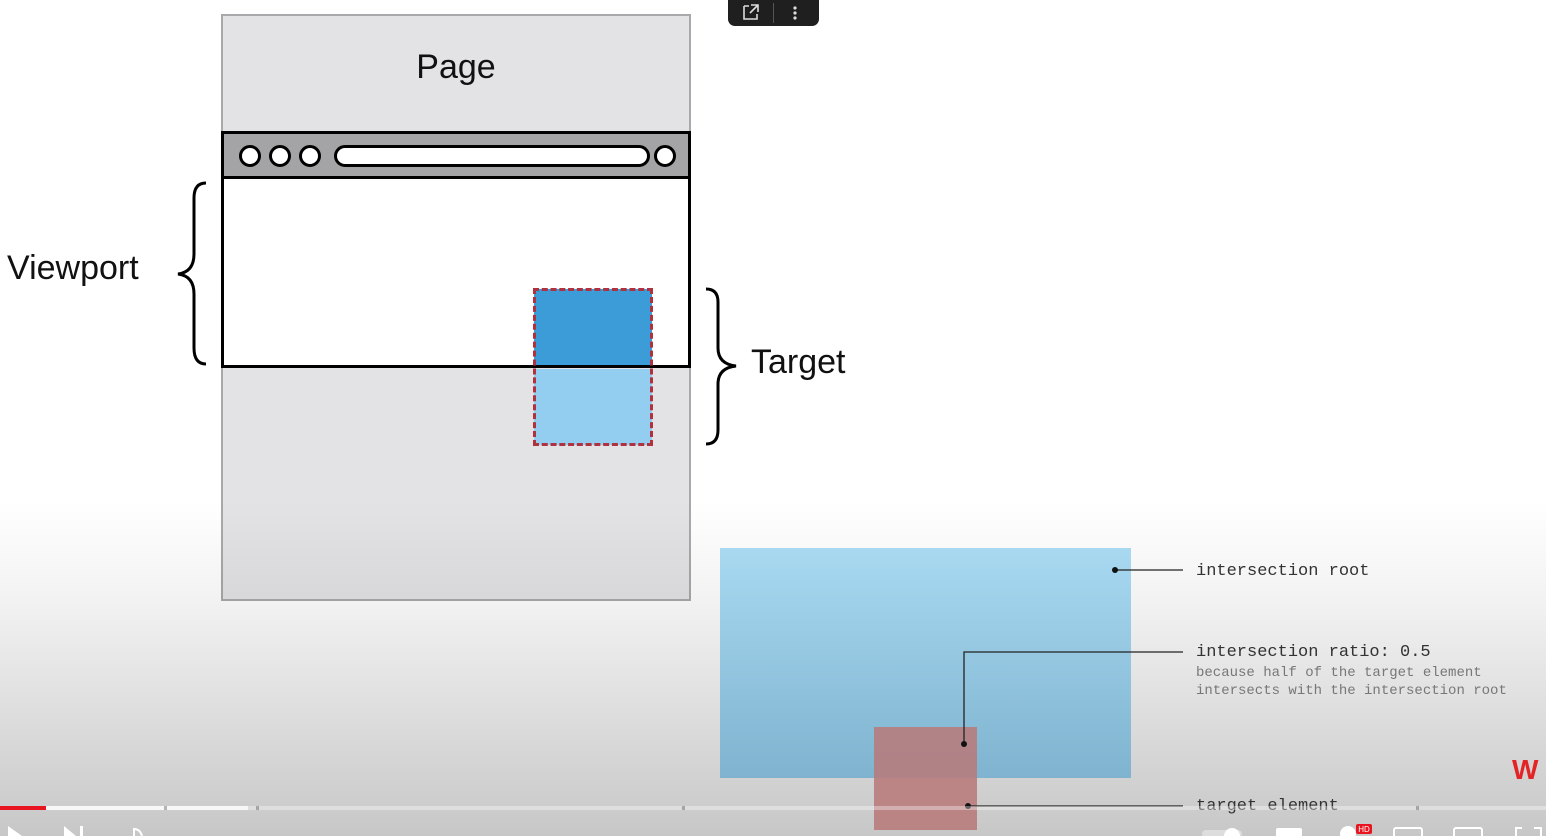  Describe the element at coordinates (1289, 831) in the screenshot. I see `subtitles-icon` at that location.